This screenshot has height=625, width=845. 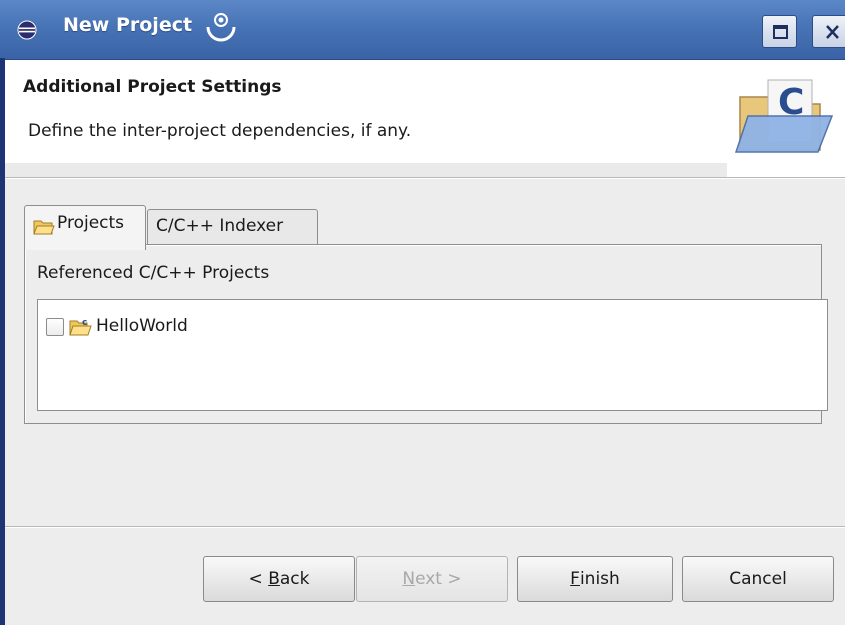 I want to click on maximize-icon, so click(x=780, y=32).